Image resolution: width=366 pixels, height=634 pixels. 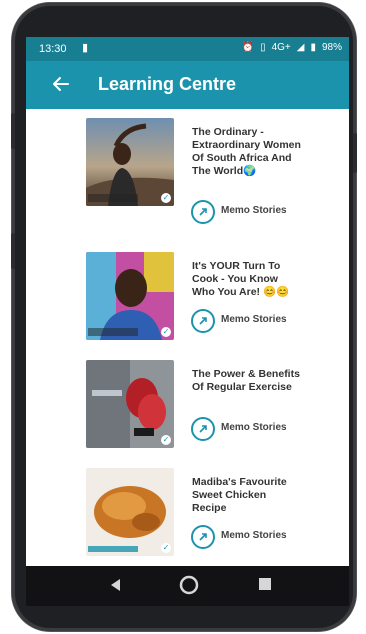 I want to click on app-bar: Learning Centre, so click(x=187, y=85).